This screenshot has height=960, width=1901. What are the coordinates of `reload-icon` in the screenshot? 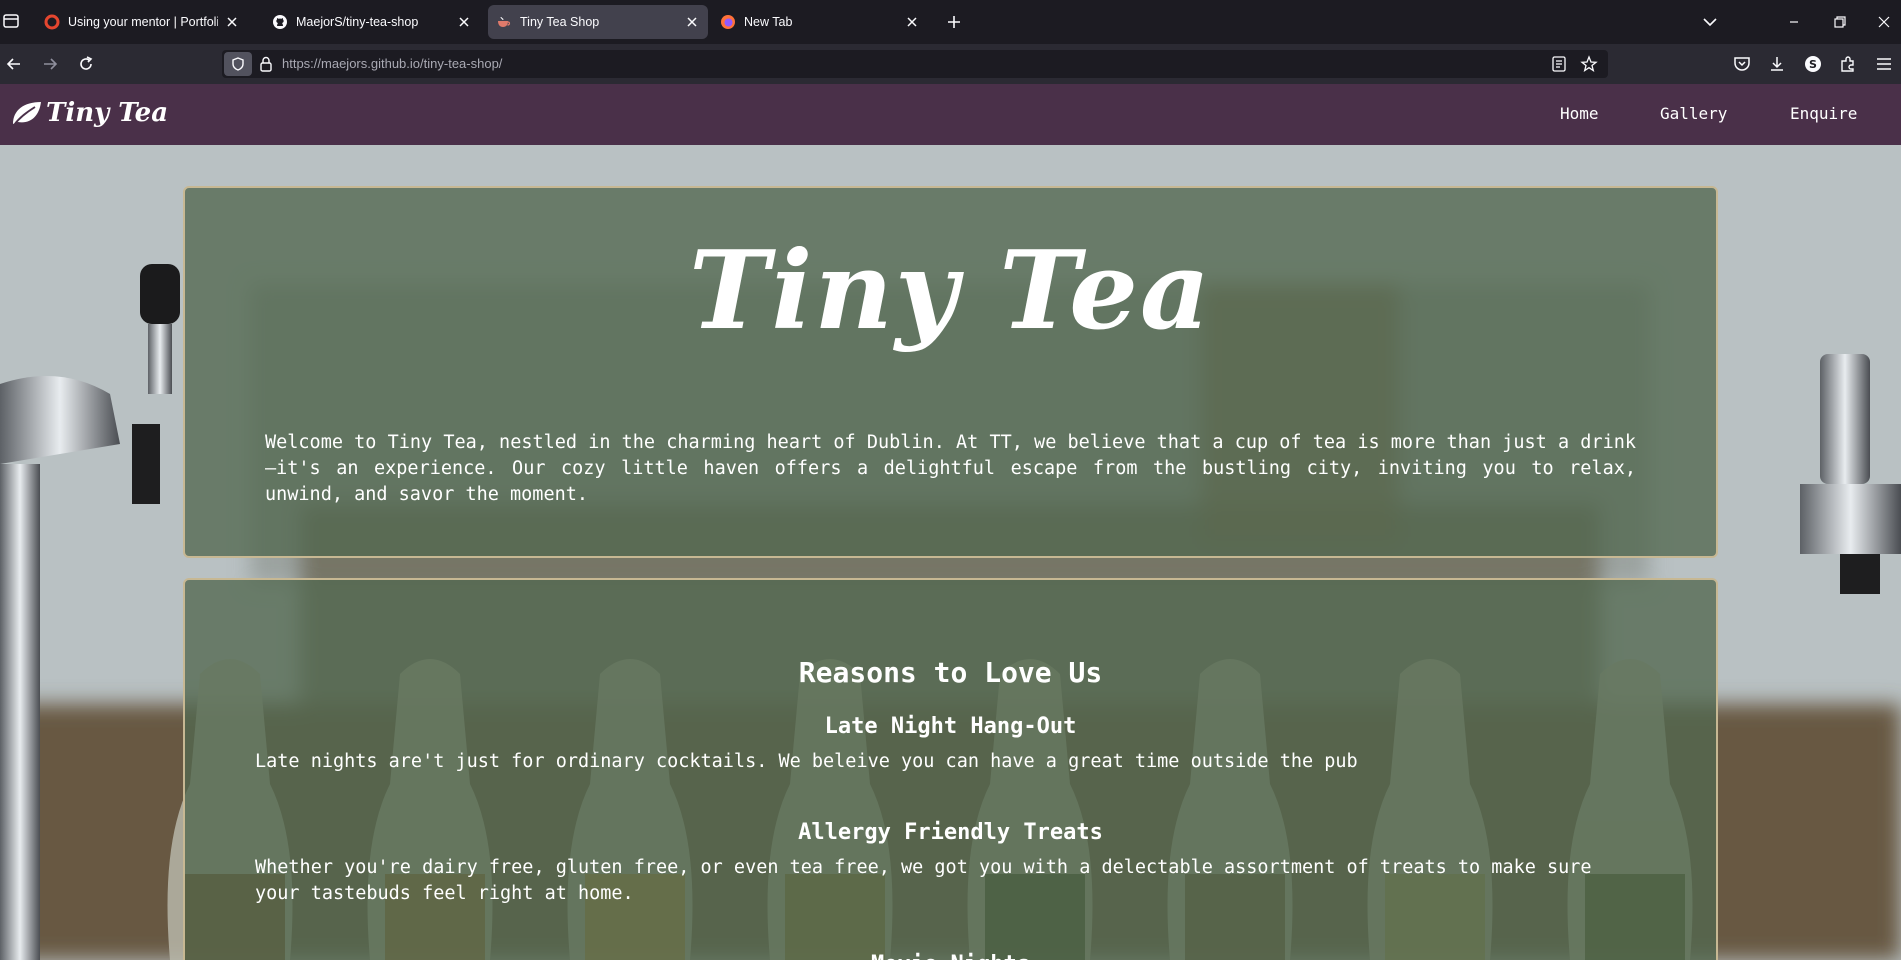 It's located at (86, 64).